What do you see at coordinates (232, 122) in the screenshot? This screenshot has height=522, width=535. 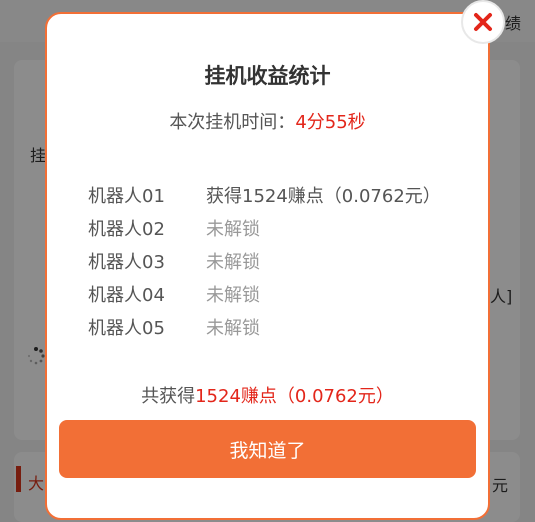 I see `duration-label: 本次挂机时间：` at bounding box center [232, 122].